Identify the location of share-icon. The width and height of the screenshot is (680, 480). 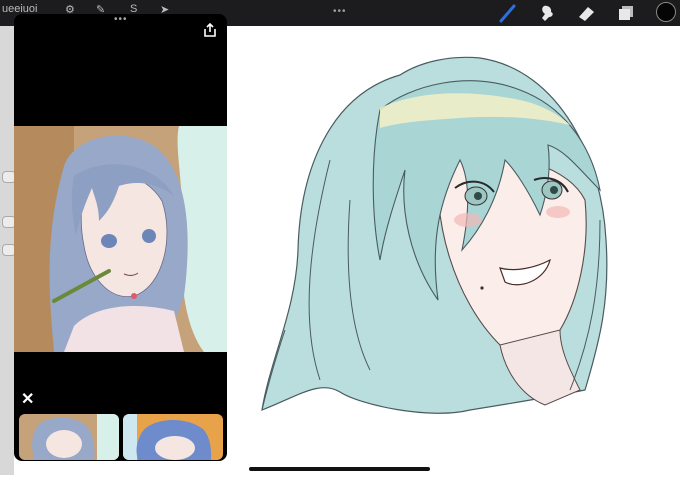
(210, 30).